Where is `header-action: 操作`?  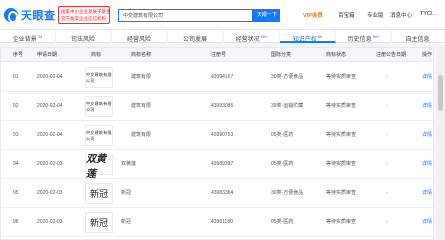 header-action: 操作 is located at coordinates (427, 55).